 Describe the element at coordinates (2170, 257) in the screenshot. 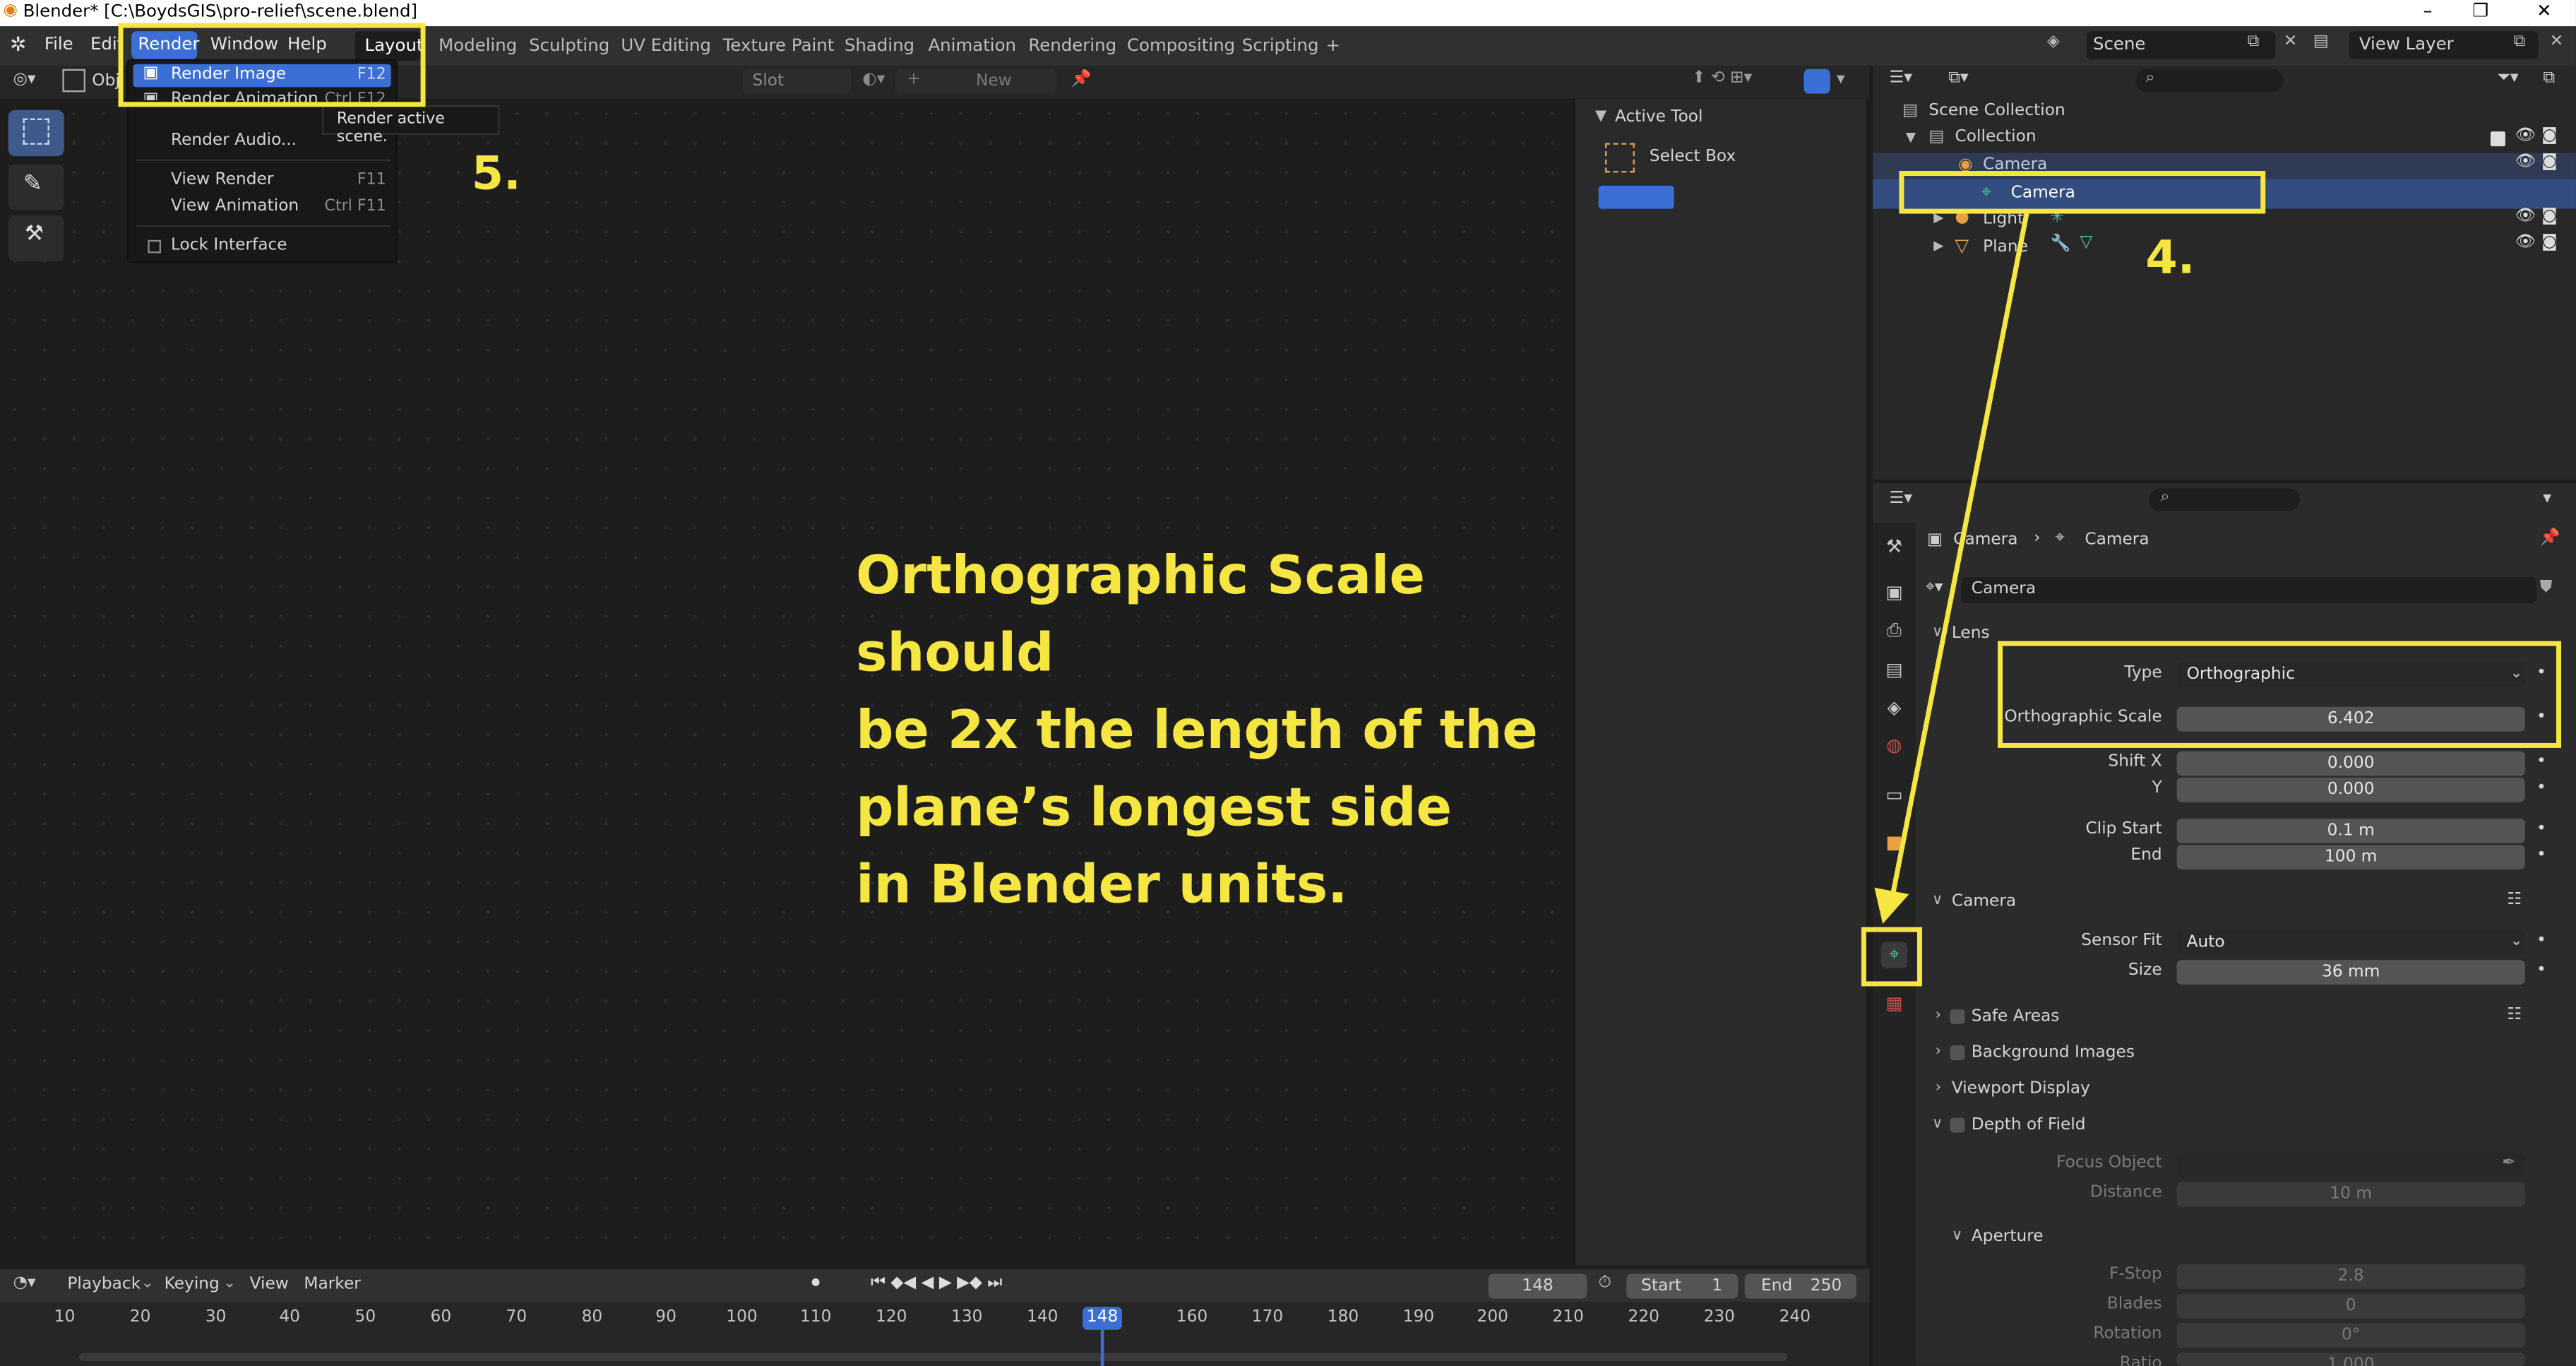

I see `step-4-label: 4.` at that location.